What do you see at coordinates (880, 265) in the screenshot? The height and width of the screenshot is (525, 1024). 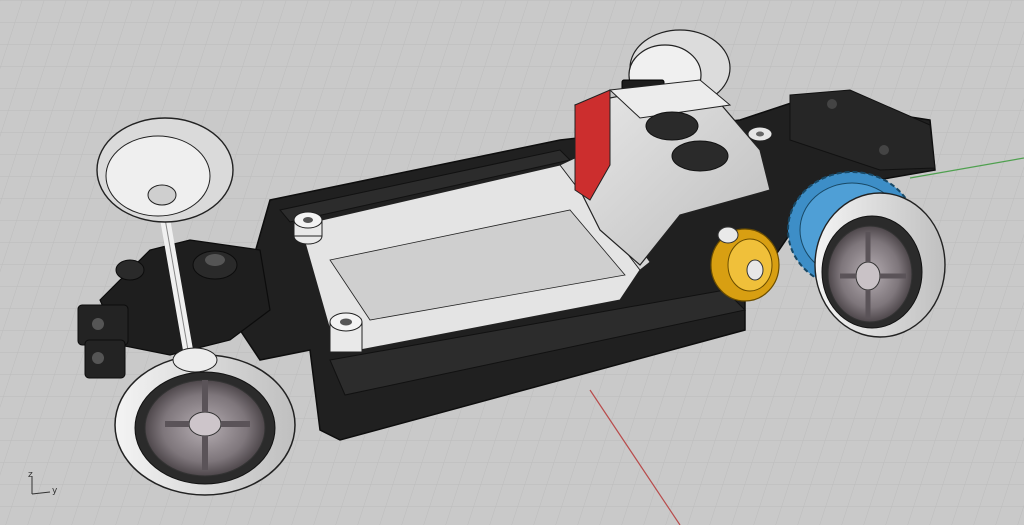 I see `wheel-front-right` at bounding box center [880, 265].